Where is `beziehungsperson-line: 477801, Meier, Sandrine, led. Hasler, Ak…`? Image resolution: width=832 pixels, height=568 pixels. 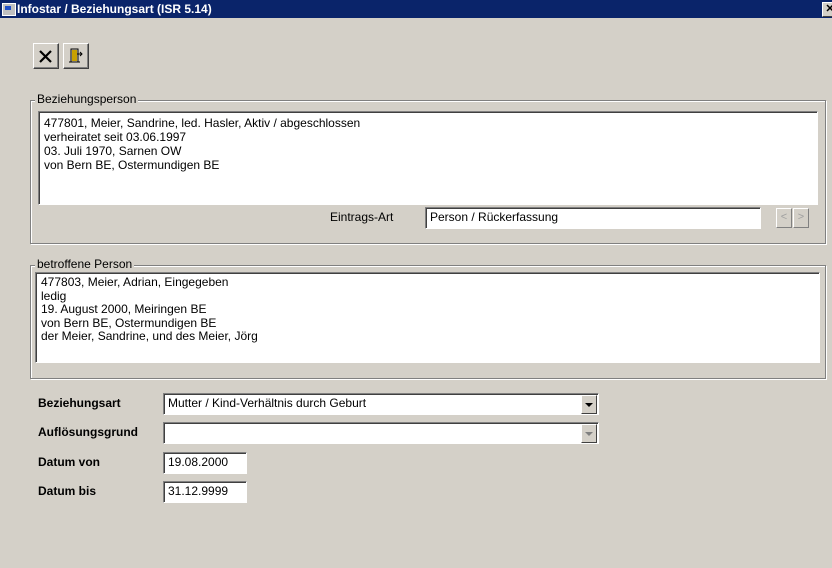
beziehungsperson-line: 477801, Meier, Sandrine, led. Hasler, Ak… is located at coordinates (202, 123).